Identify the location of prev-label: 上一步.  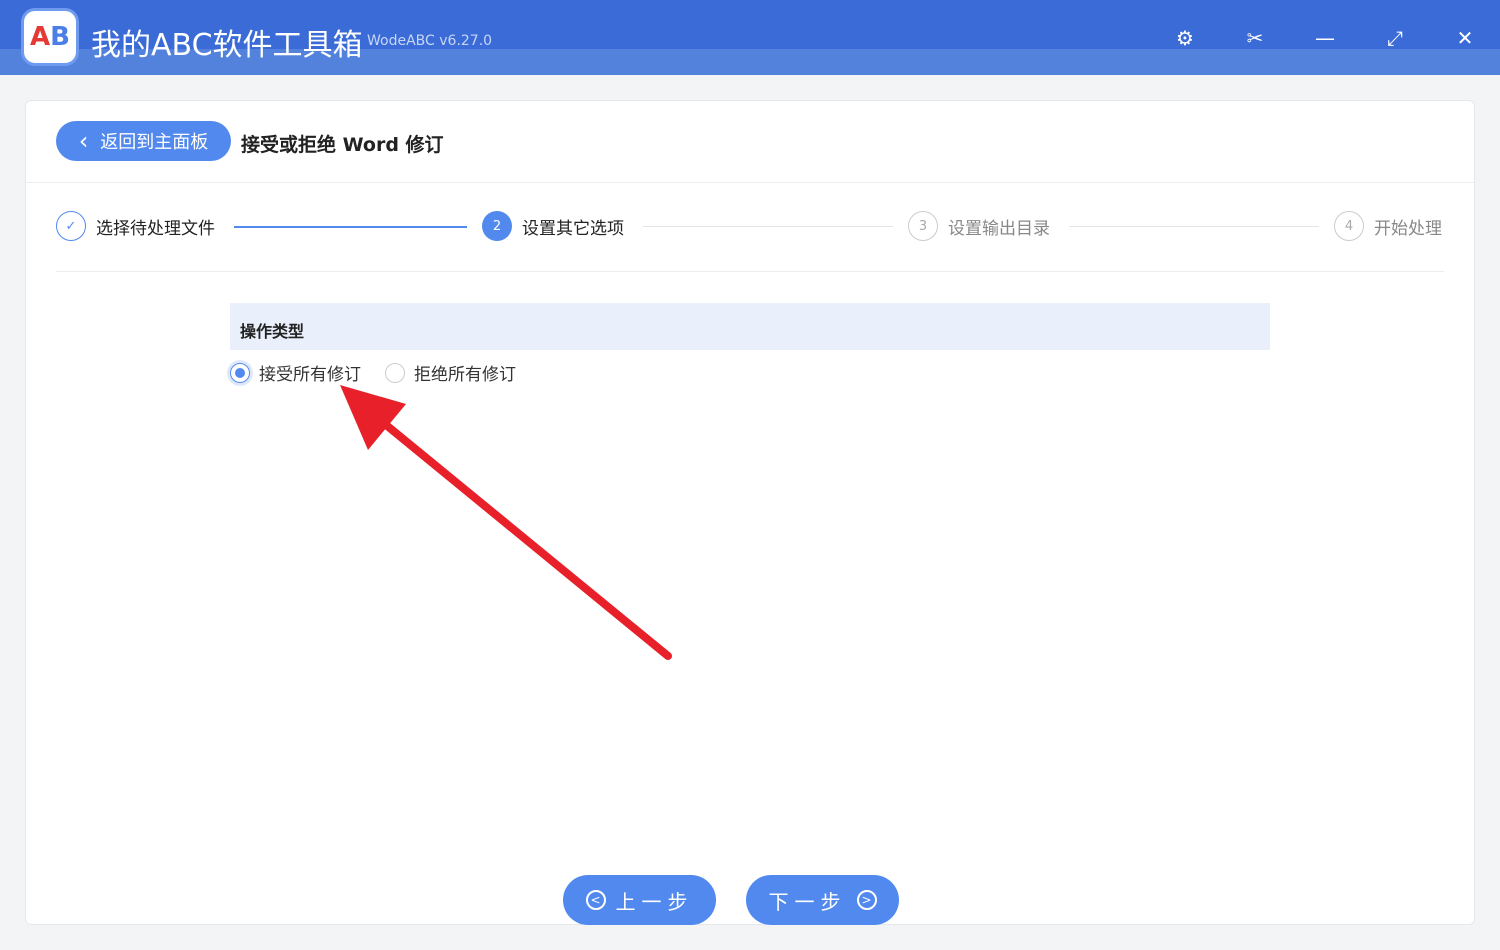
(654, 901).